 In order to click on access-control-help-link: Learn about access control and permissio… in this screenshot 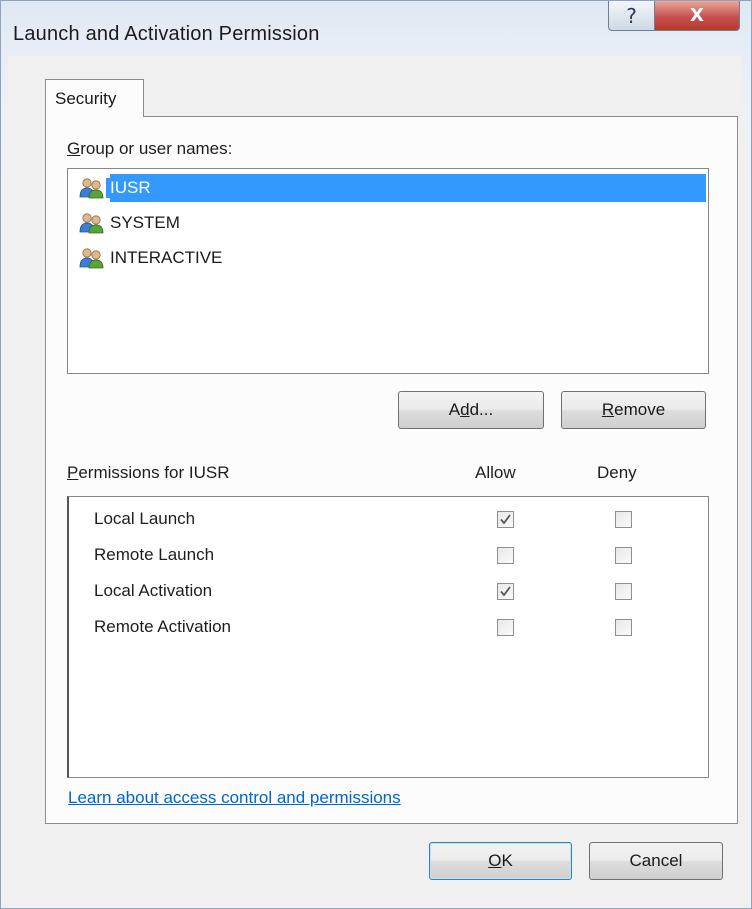, I will do `click(234, 798)`.